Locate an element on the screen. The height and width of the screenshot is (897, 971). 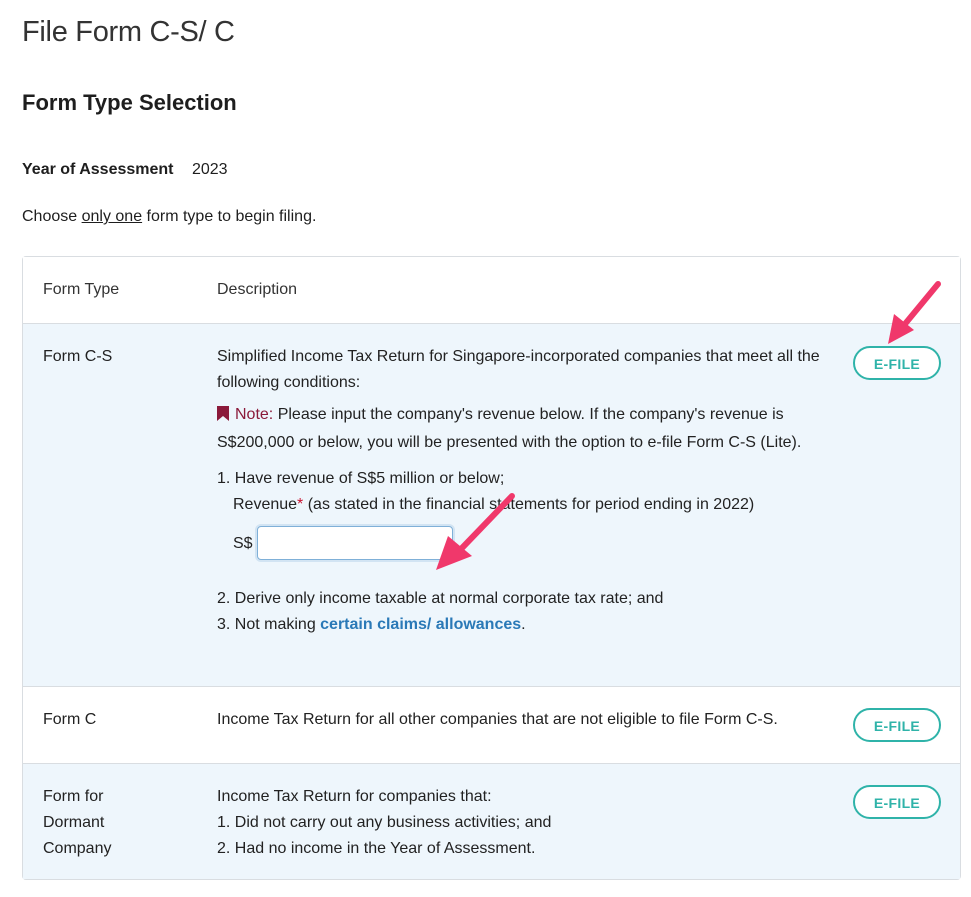
page-title: File Form C-S/ C is located at coordinates (128, 32).